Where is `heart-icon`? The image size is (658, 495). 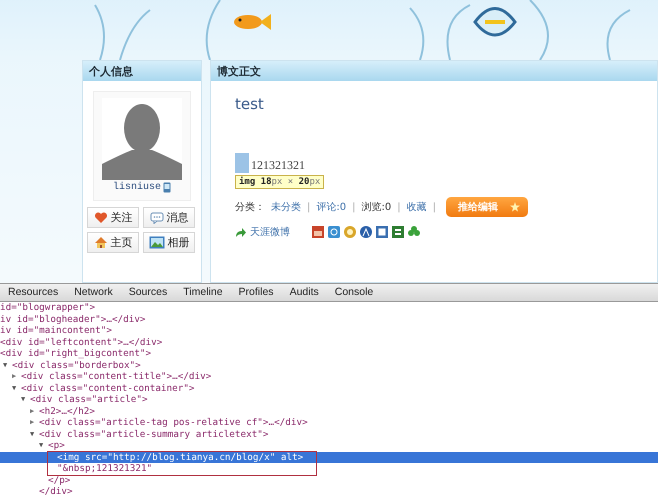 heart-icon is located at coordinates (101, 218).